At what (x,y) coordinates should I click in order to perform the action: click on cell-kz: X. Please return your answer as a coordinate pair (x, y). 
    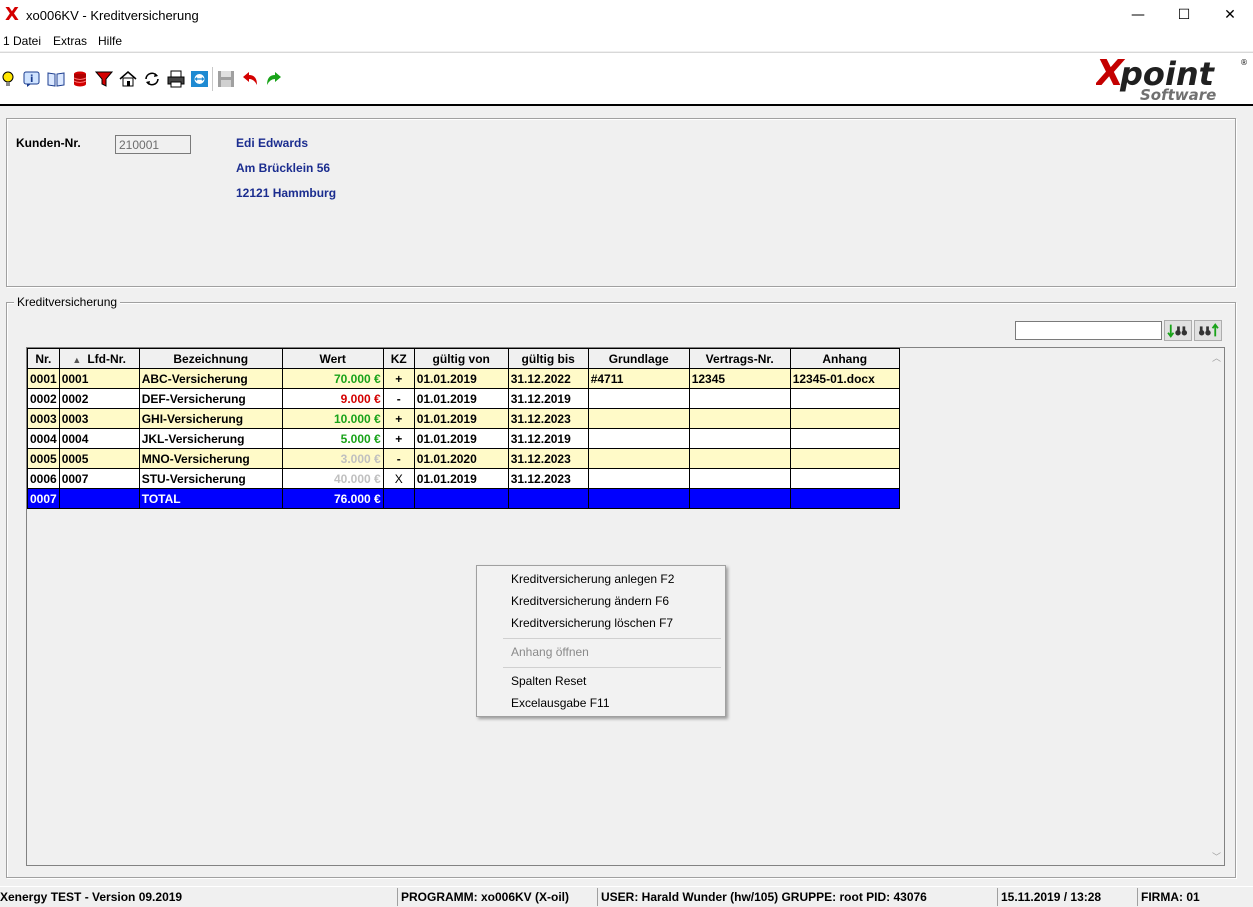
    Looking at the image, I should click on (398, 478).